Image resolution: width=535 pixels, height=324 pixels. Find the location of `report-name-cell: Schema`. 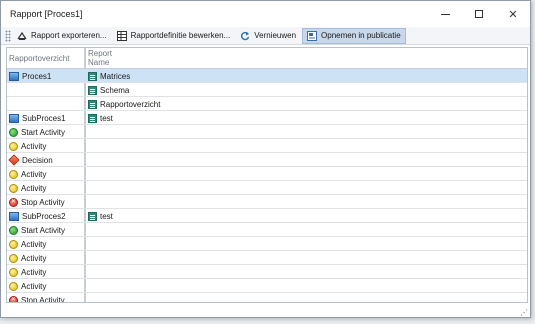

report-name-cell: Schema is located at coordinates (108, 90).